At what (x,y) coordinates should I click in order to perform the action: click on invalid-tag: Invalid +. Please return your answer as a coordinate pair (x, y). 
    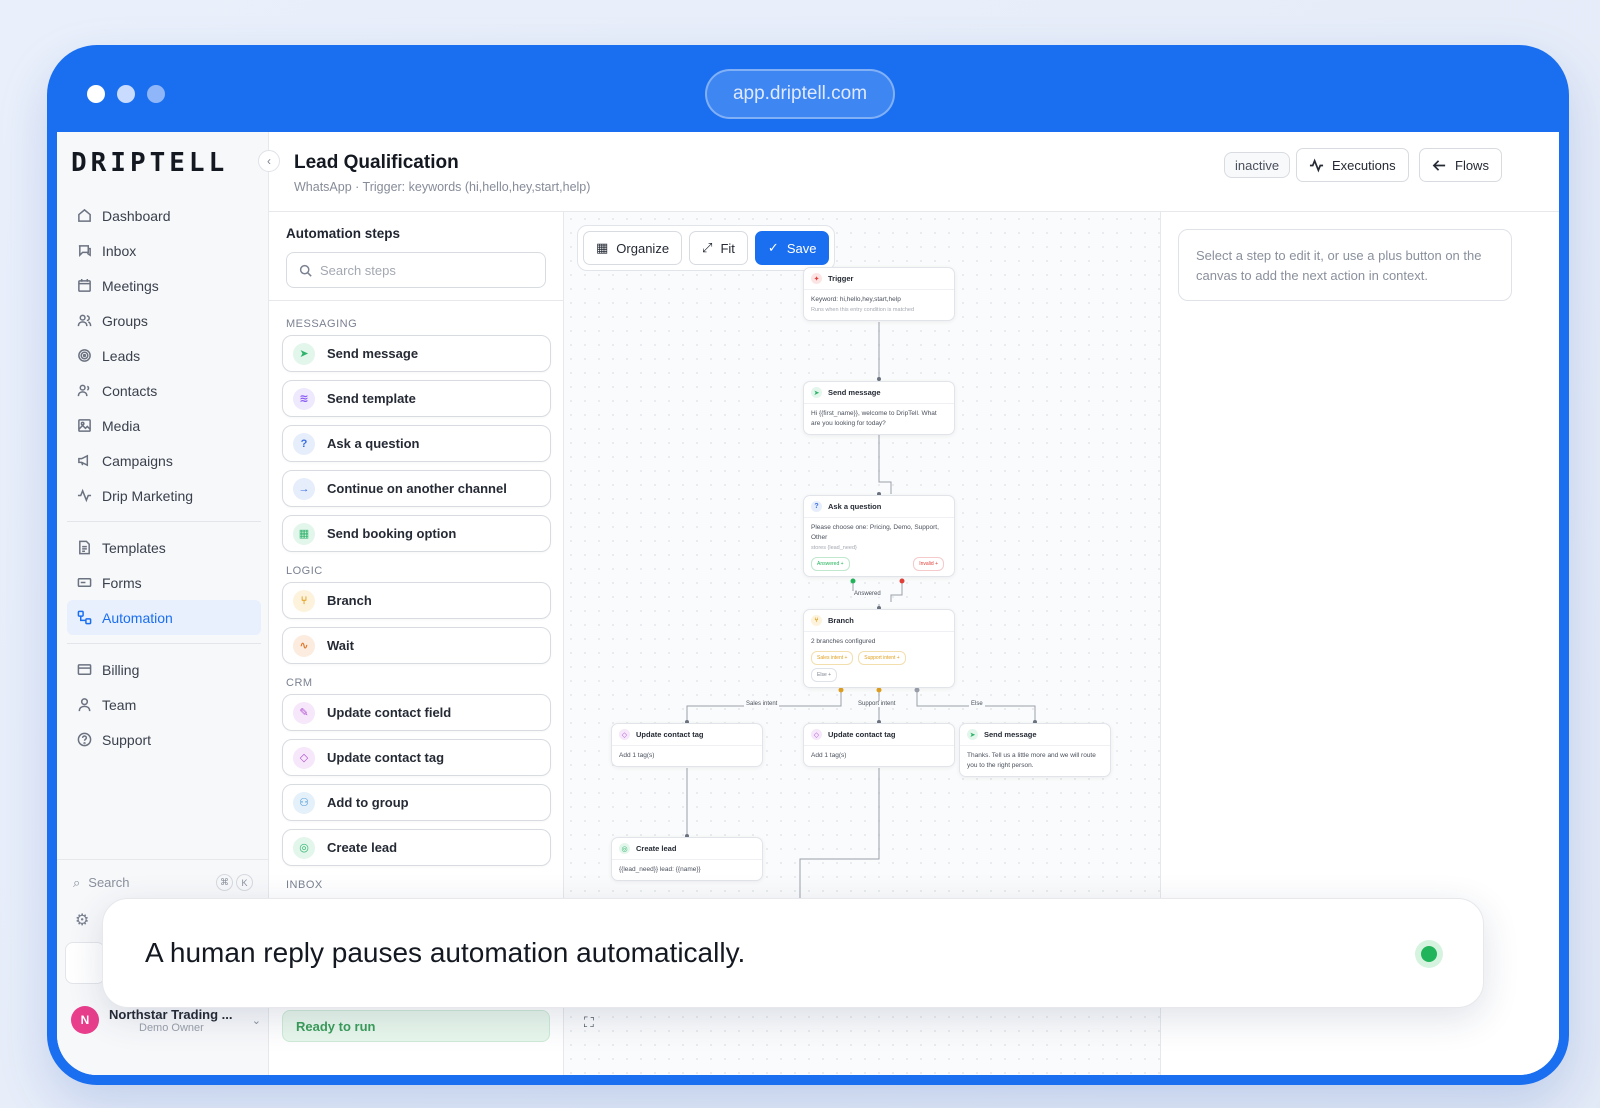
    Looking at the image, I should click on (928, 564).